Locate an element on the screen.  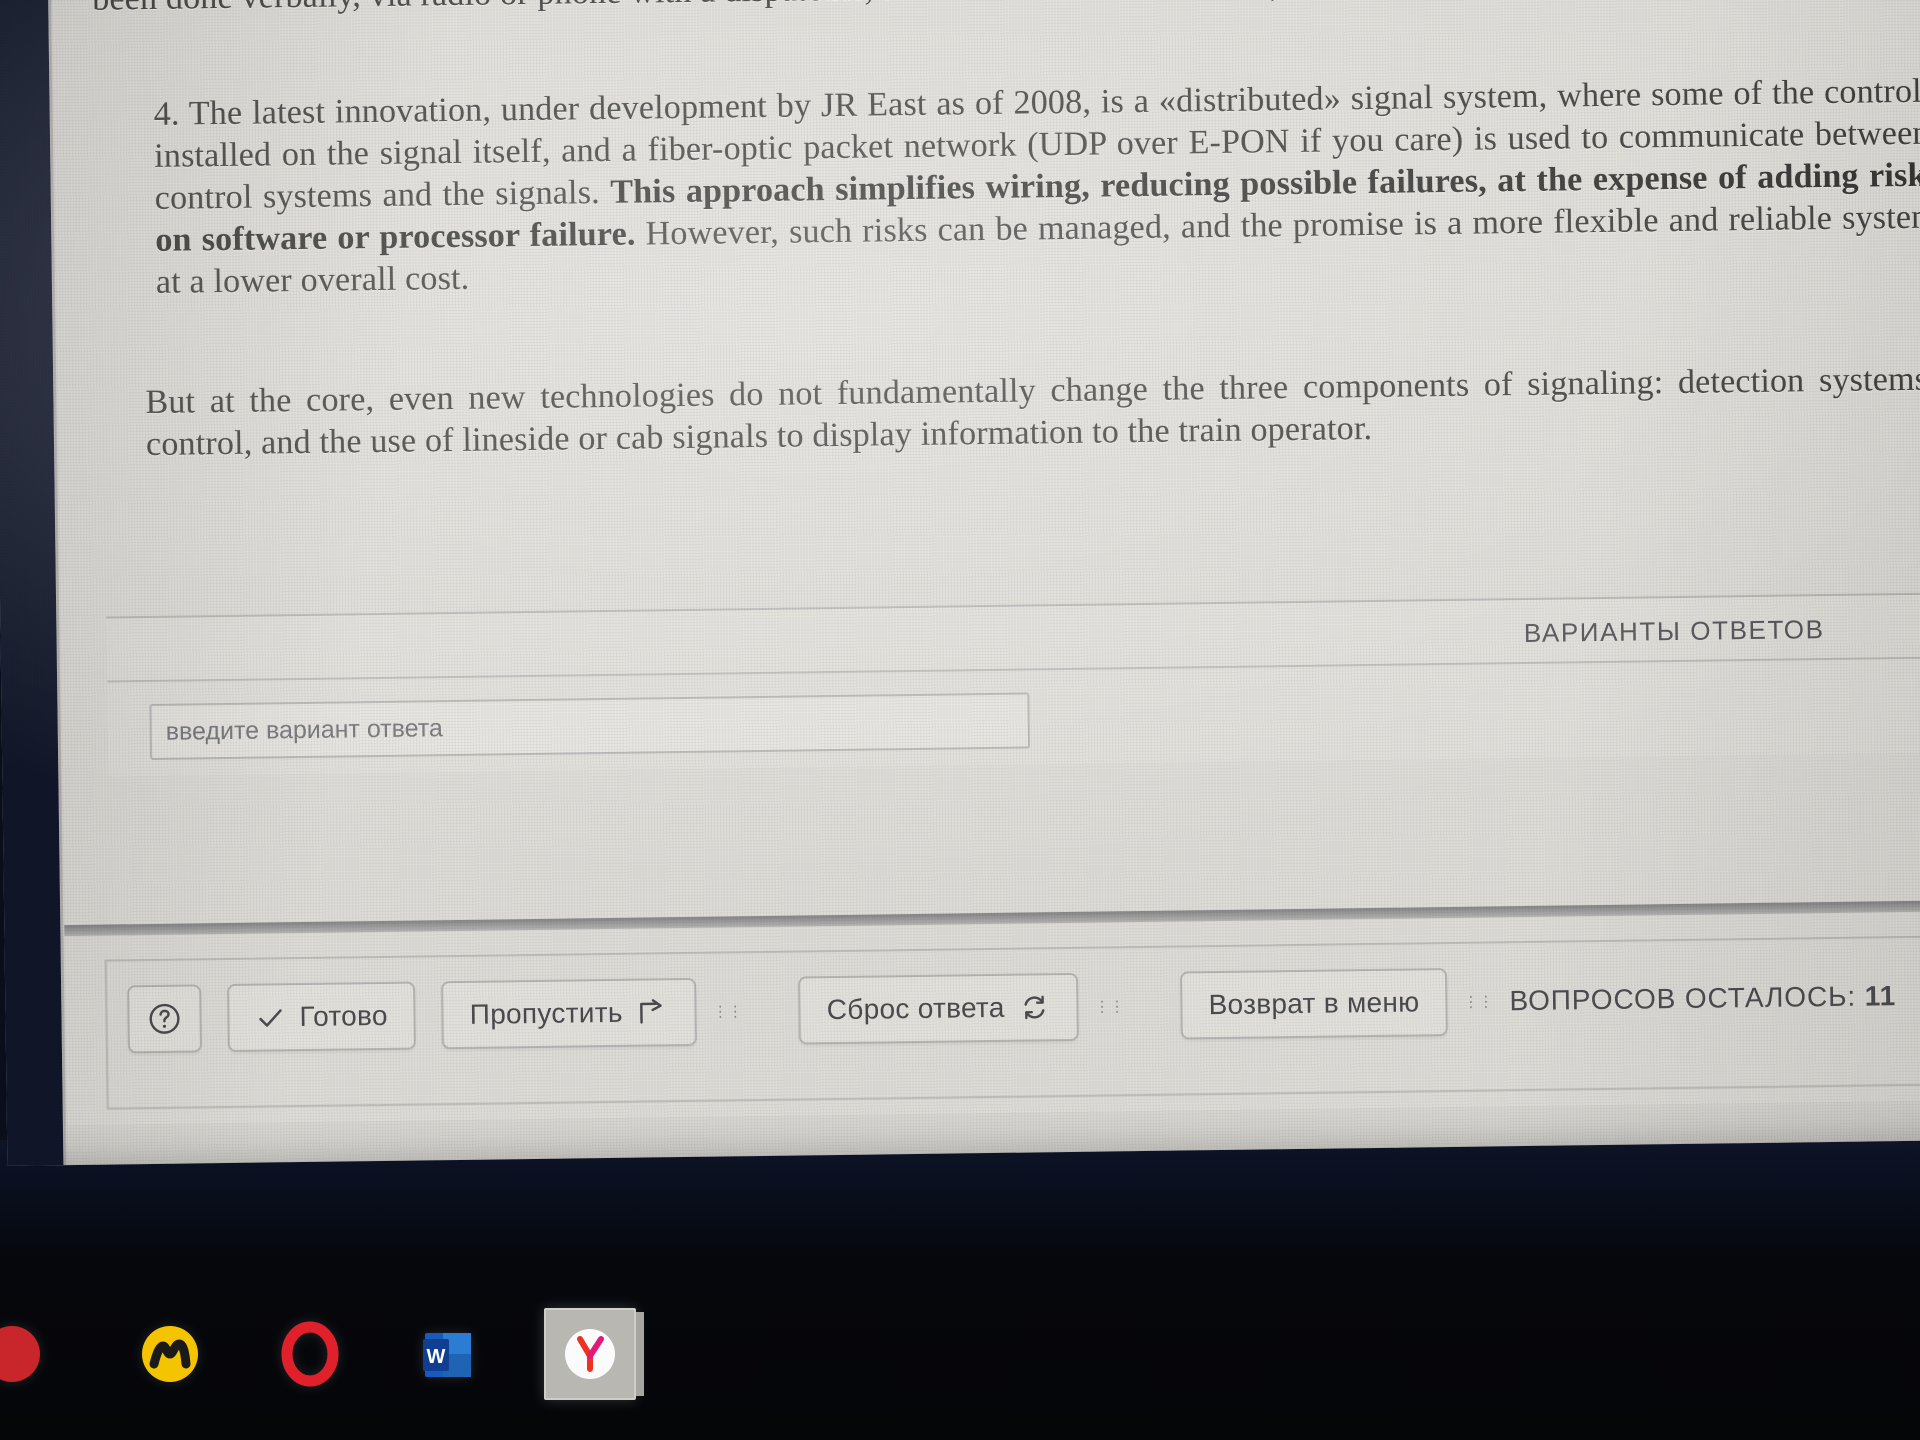
back-to-menu-button-label: Возврат в меню is located at coordinates (1314, 1003).